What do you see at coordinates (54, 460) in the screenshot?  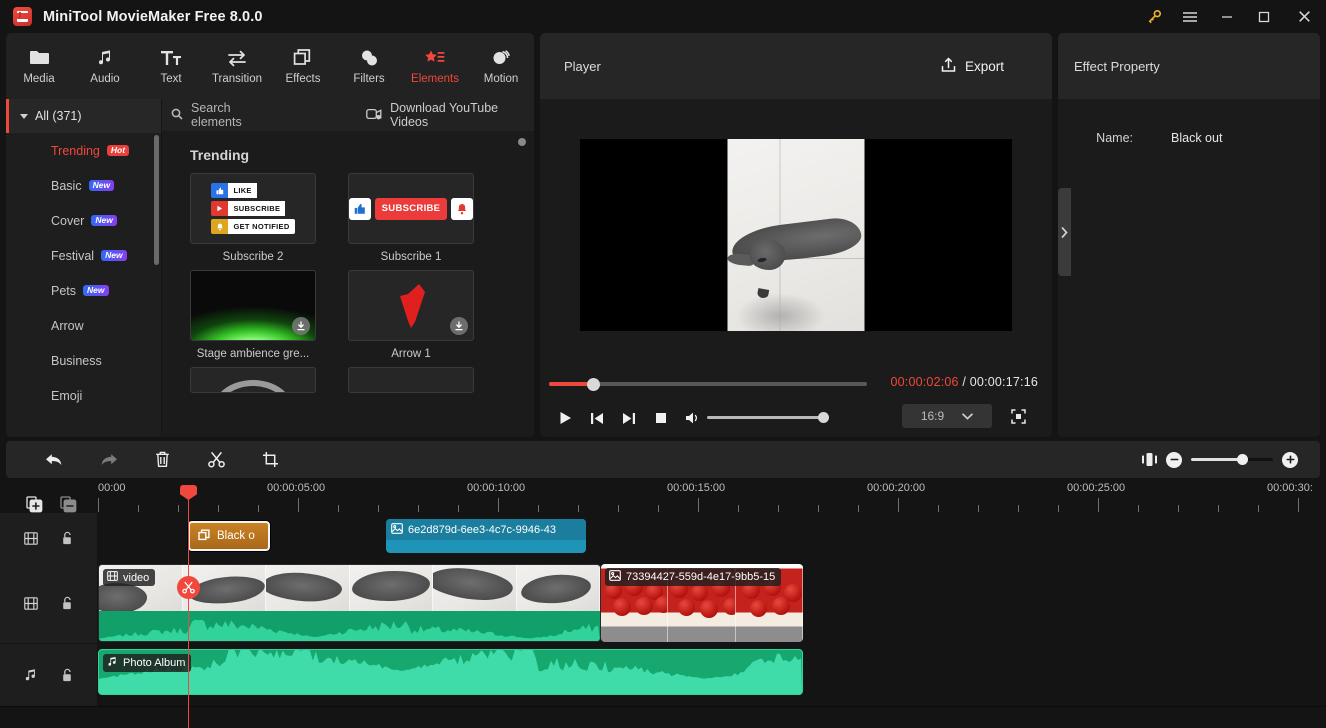 I see `undo-button` at bounding box center [54, 460].